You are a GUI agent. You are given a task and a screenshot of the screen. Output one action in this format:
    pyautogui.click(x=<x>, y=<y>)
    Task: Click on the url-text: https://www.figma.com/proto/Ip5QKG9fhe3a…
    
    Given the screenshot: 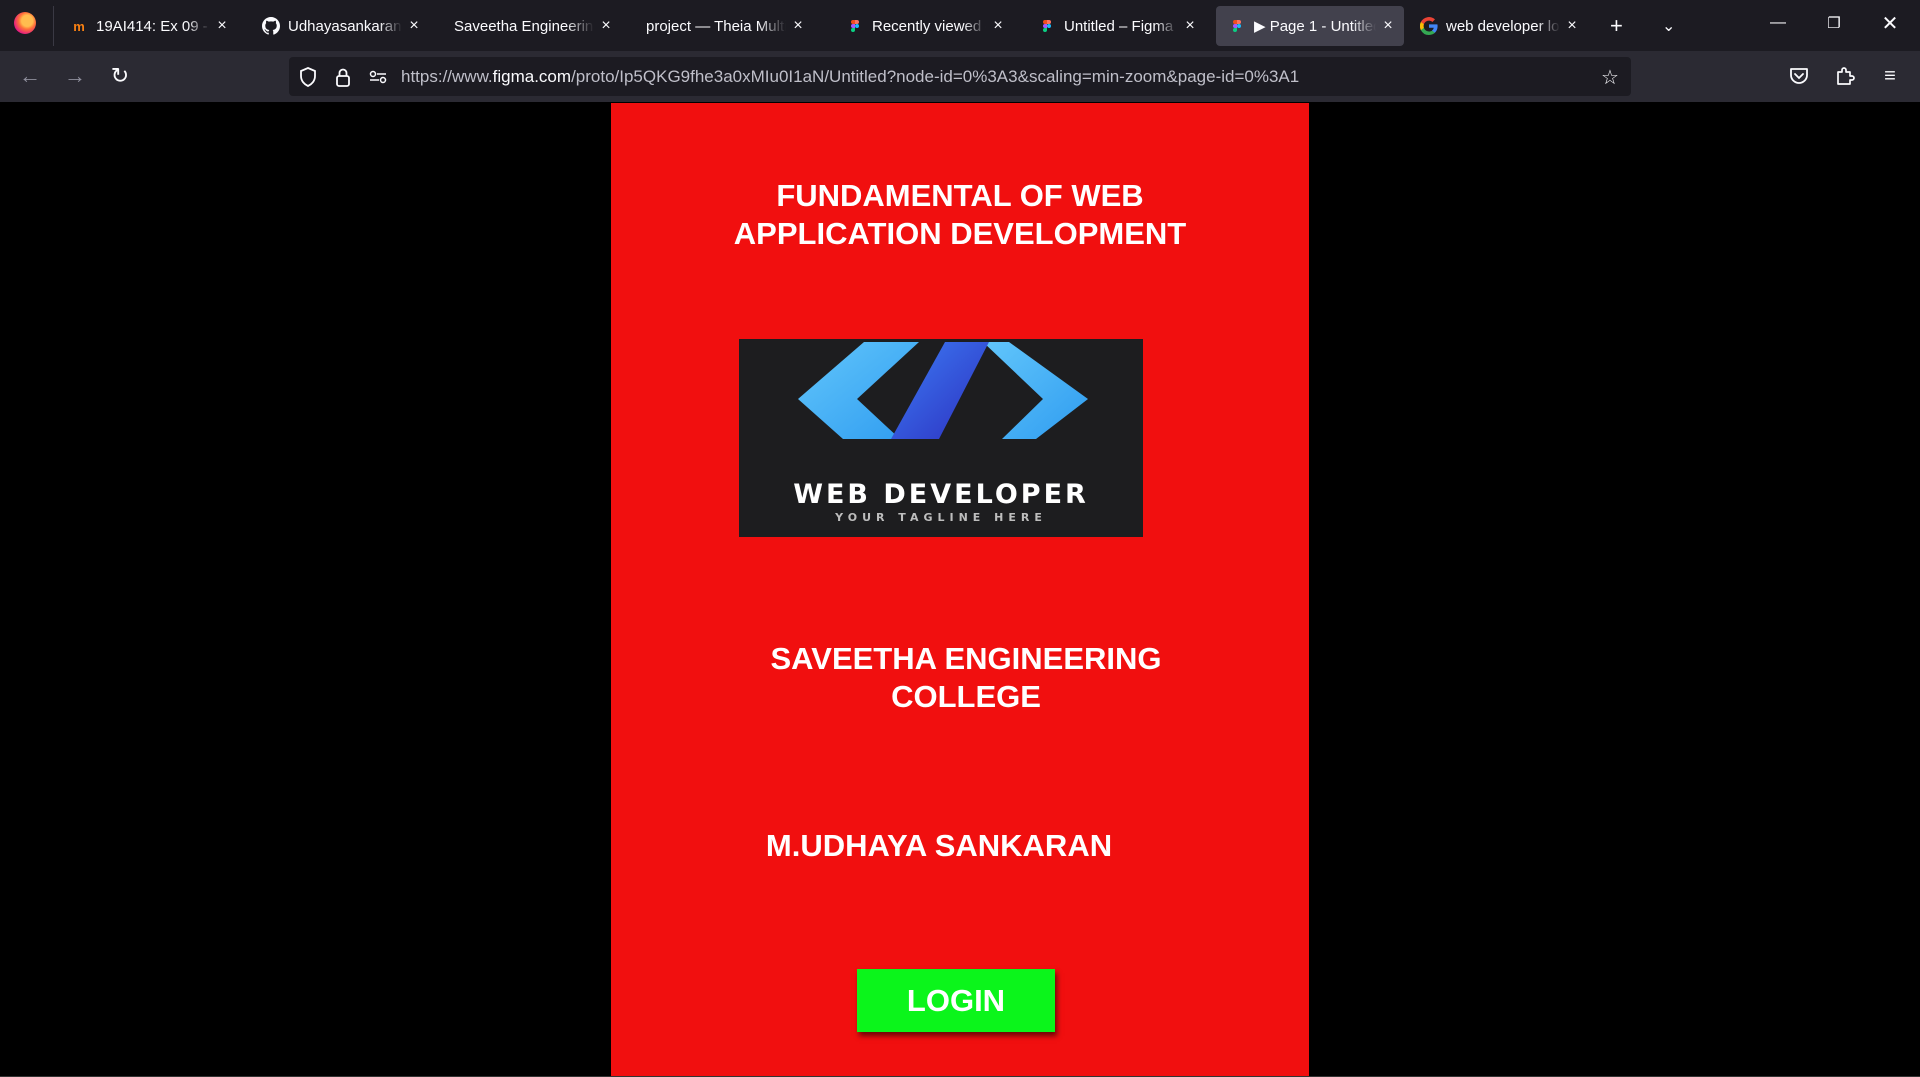 What is the action you would take?
    pyautogui.click(x=850, y=77)
    